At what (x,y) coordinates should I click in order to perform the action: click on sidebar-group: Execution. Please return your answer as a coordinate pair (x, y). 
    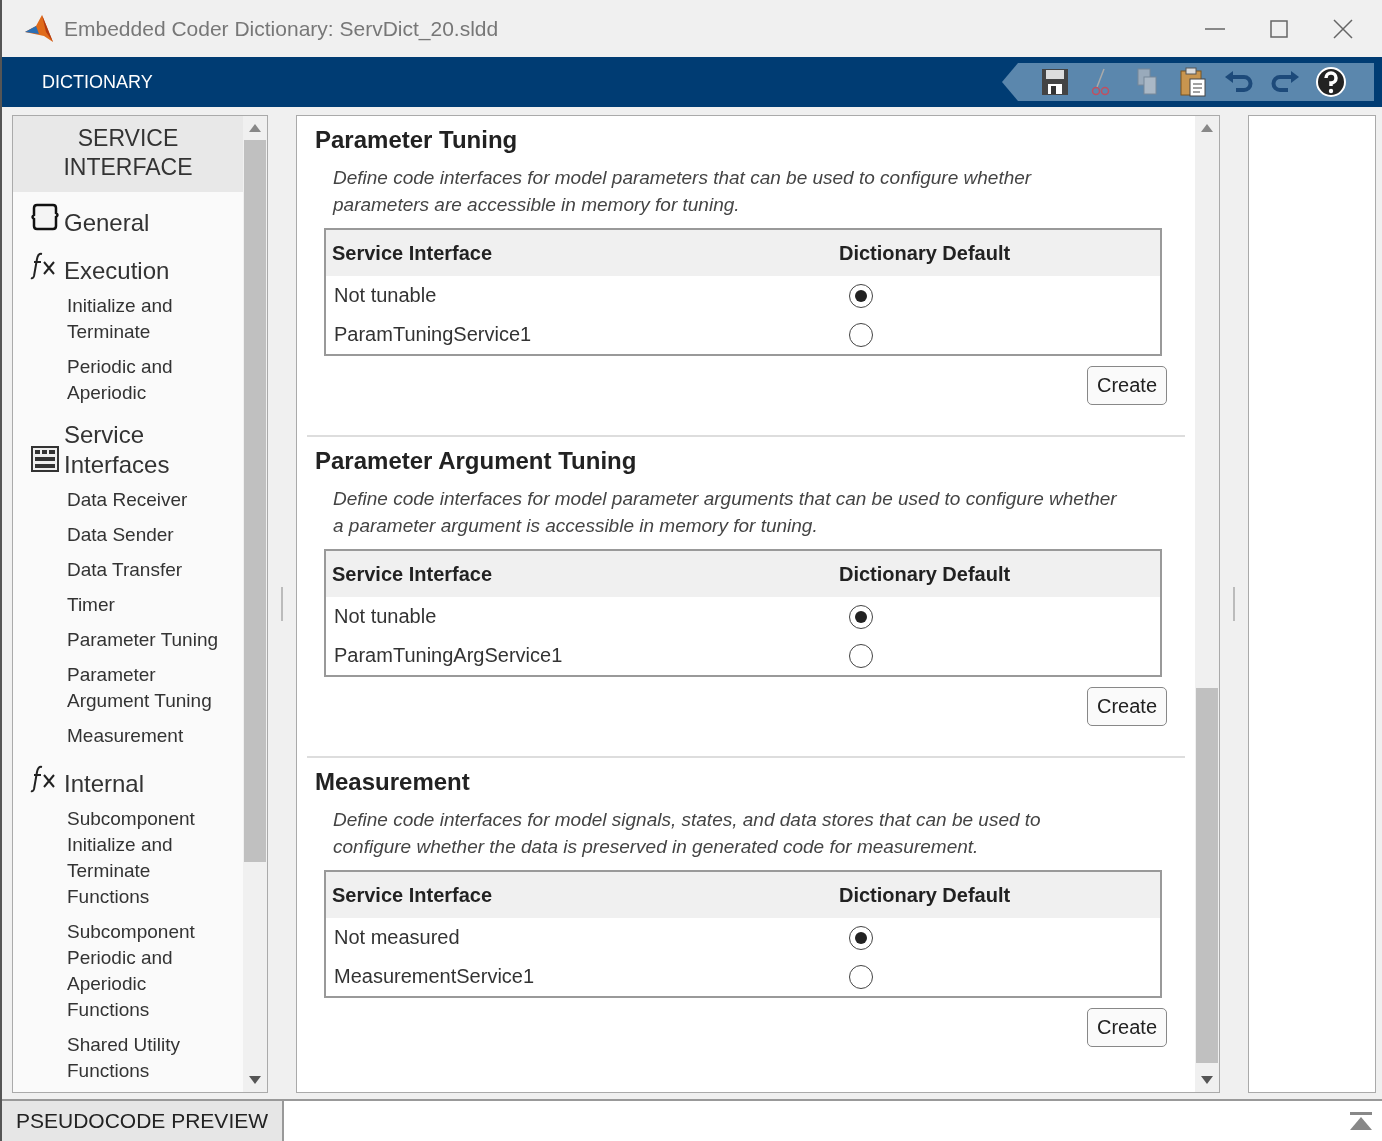
    Looking at the image, I should click on (117, 271).